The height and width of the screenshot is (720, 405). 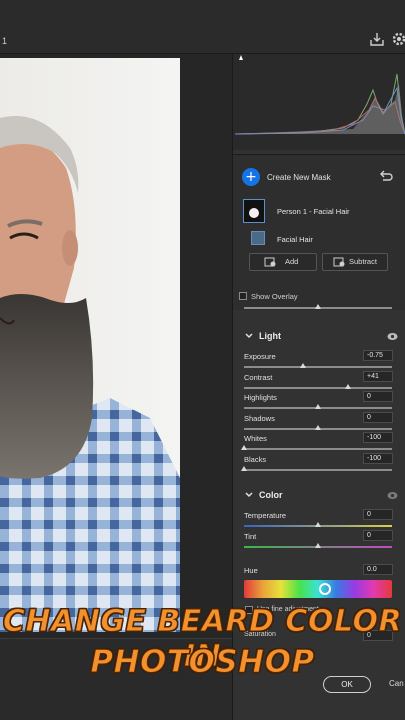 What do you see at coordinates (299, 177) in the screenshot?
I see `create-new-mask-label: Create New Mask` at bounding box center [299, 177].